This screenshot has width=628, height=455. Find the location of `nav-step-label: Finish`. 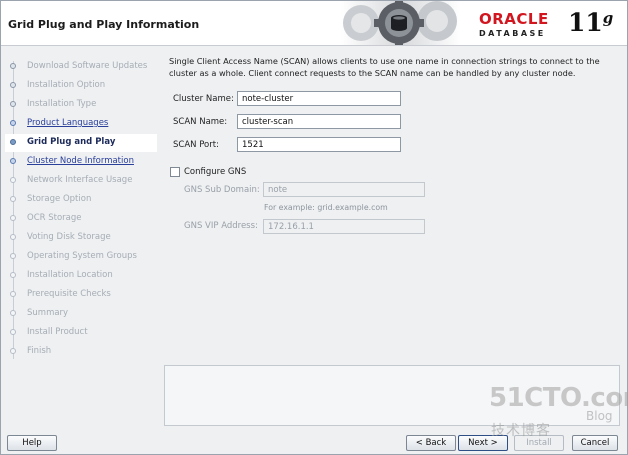

nav-step-label: Finish is located at coordinates (39, 351).